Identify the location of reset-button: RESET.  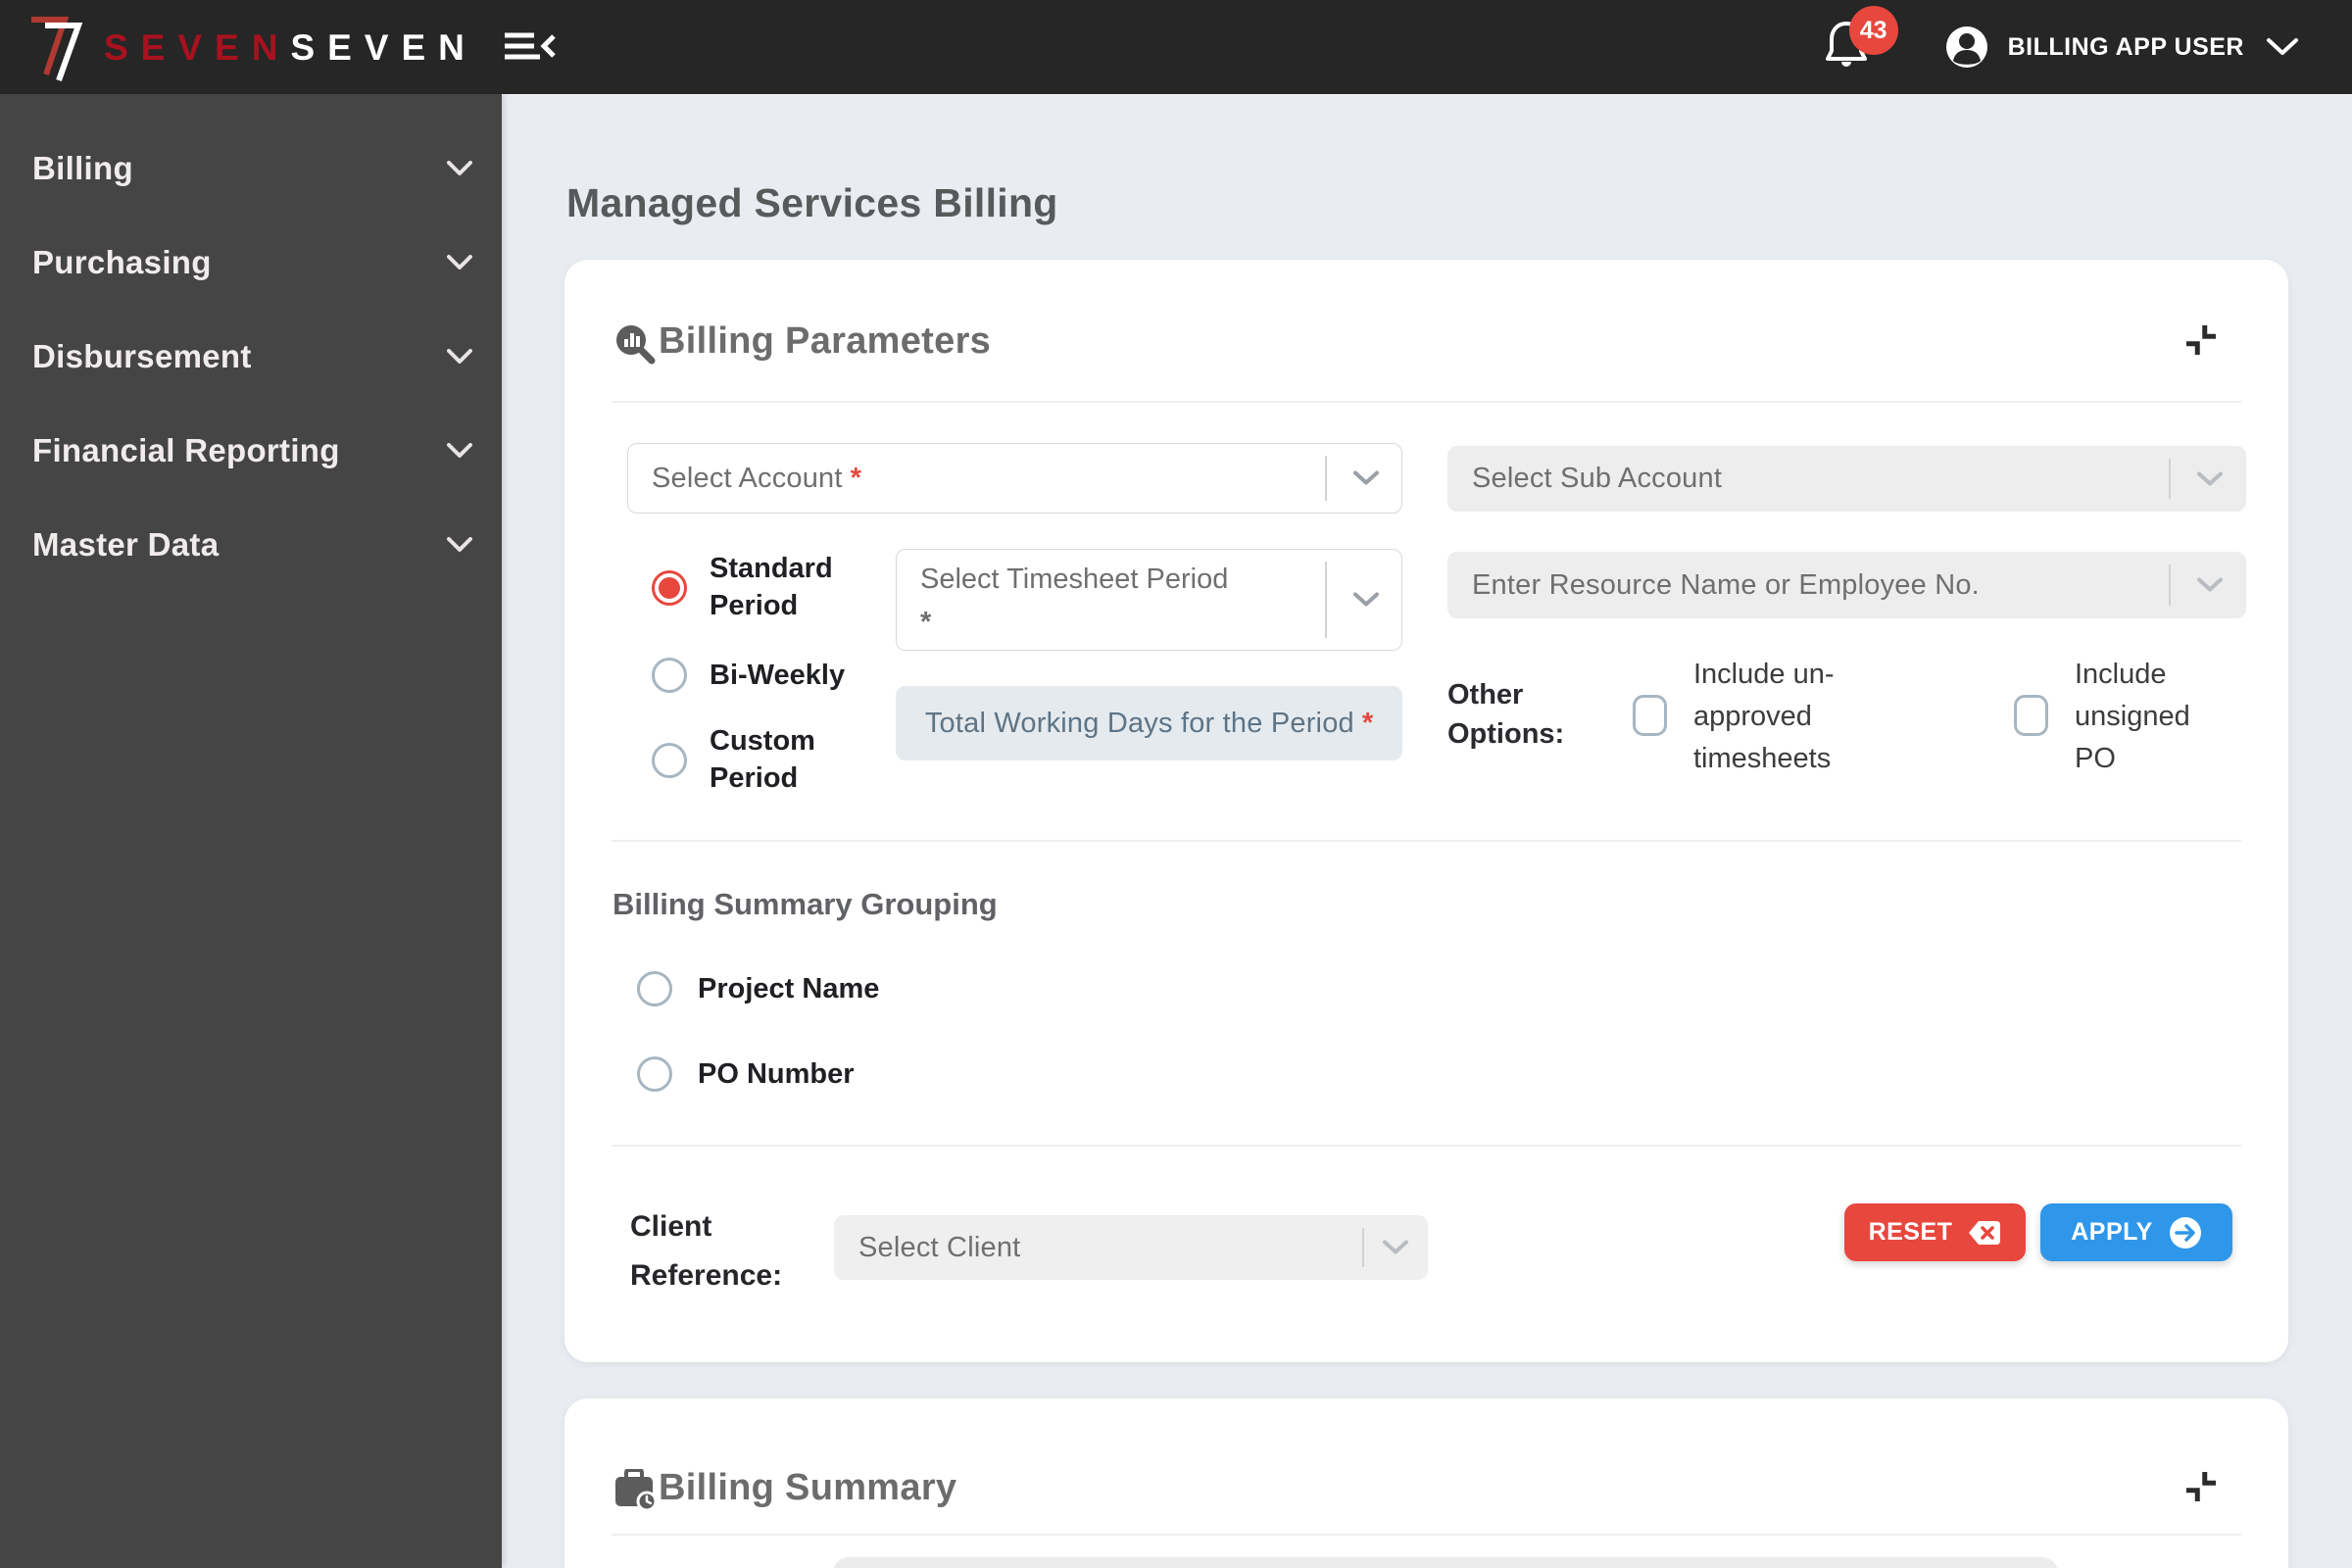
(1935, 1232).